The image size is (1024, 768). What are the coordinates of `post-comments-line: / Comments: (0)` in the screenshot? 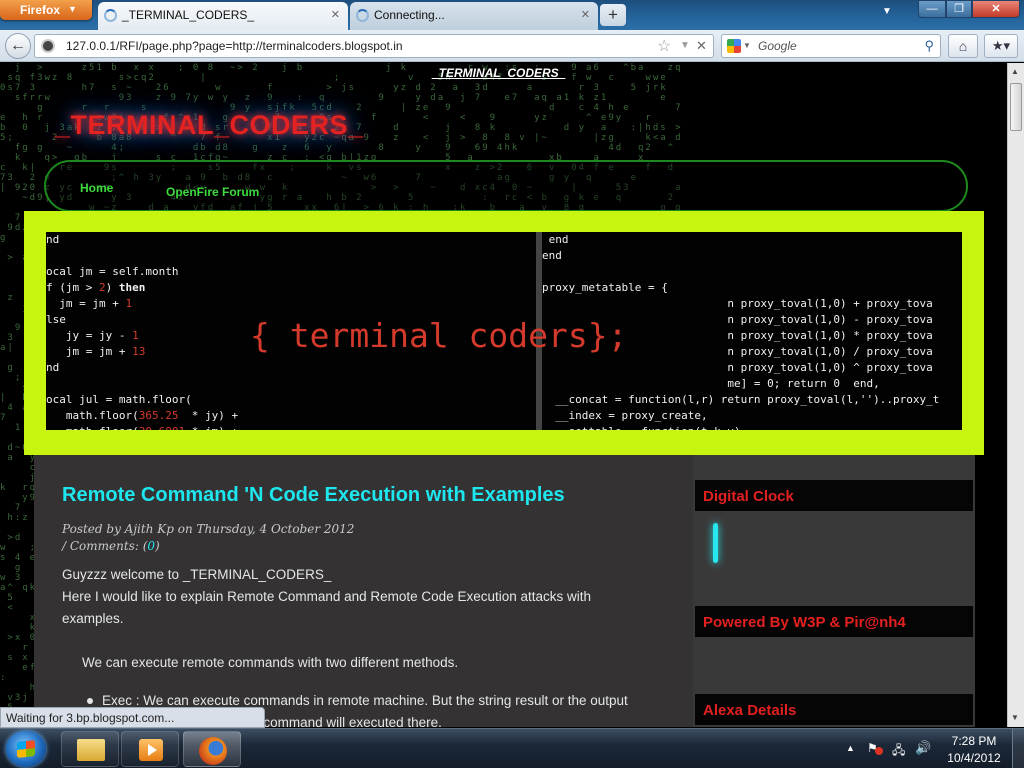 It's located at (208, 546).